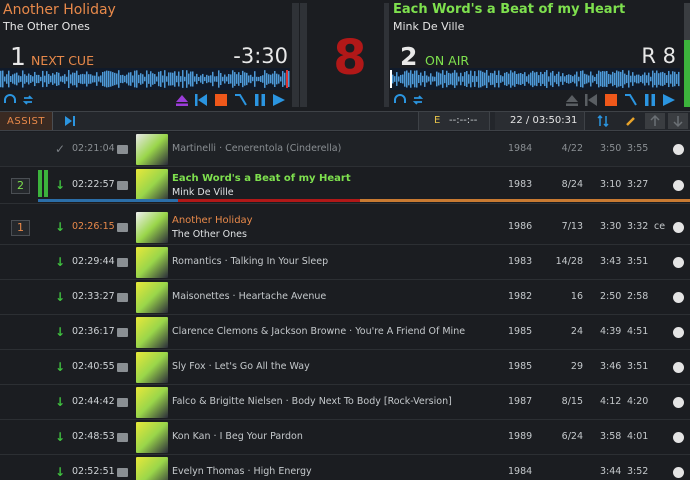 The image size is (690, 480). Describe the element at coordinates (249, 296) in the screenshot. I see `row-title: Maisonettes · Heartache Avenue` at that location.